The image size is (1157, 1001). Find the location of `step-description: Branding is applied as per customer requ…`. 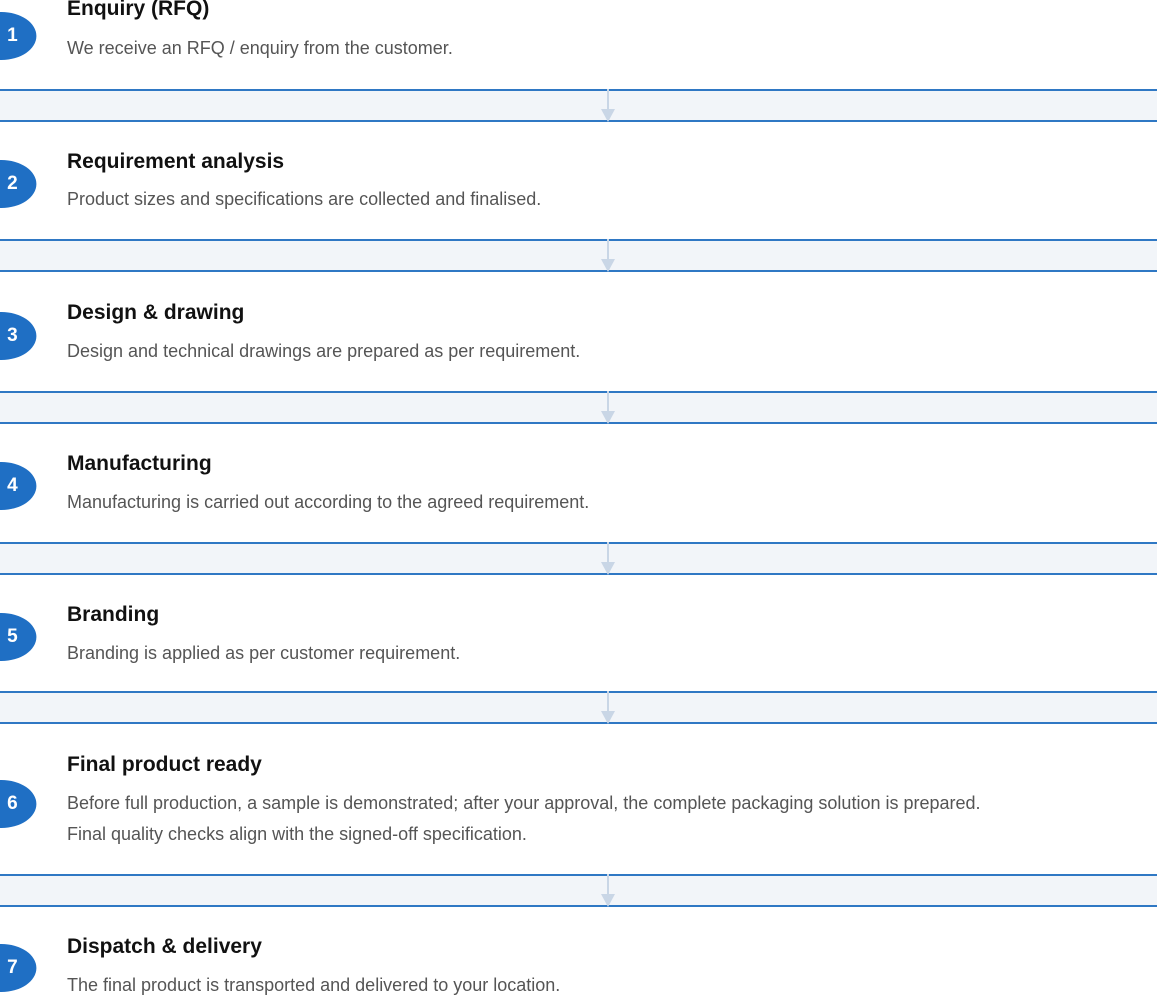

step-description: Branding is applied as per customer requ… is located at coordinates (264, 653).